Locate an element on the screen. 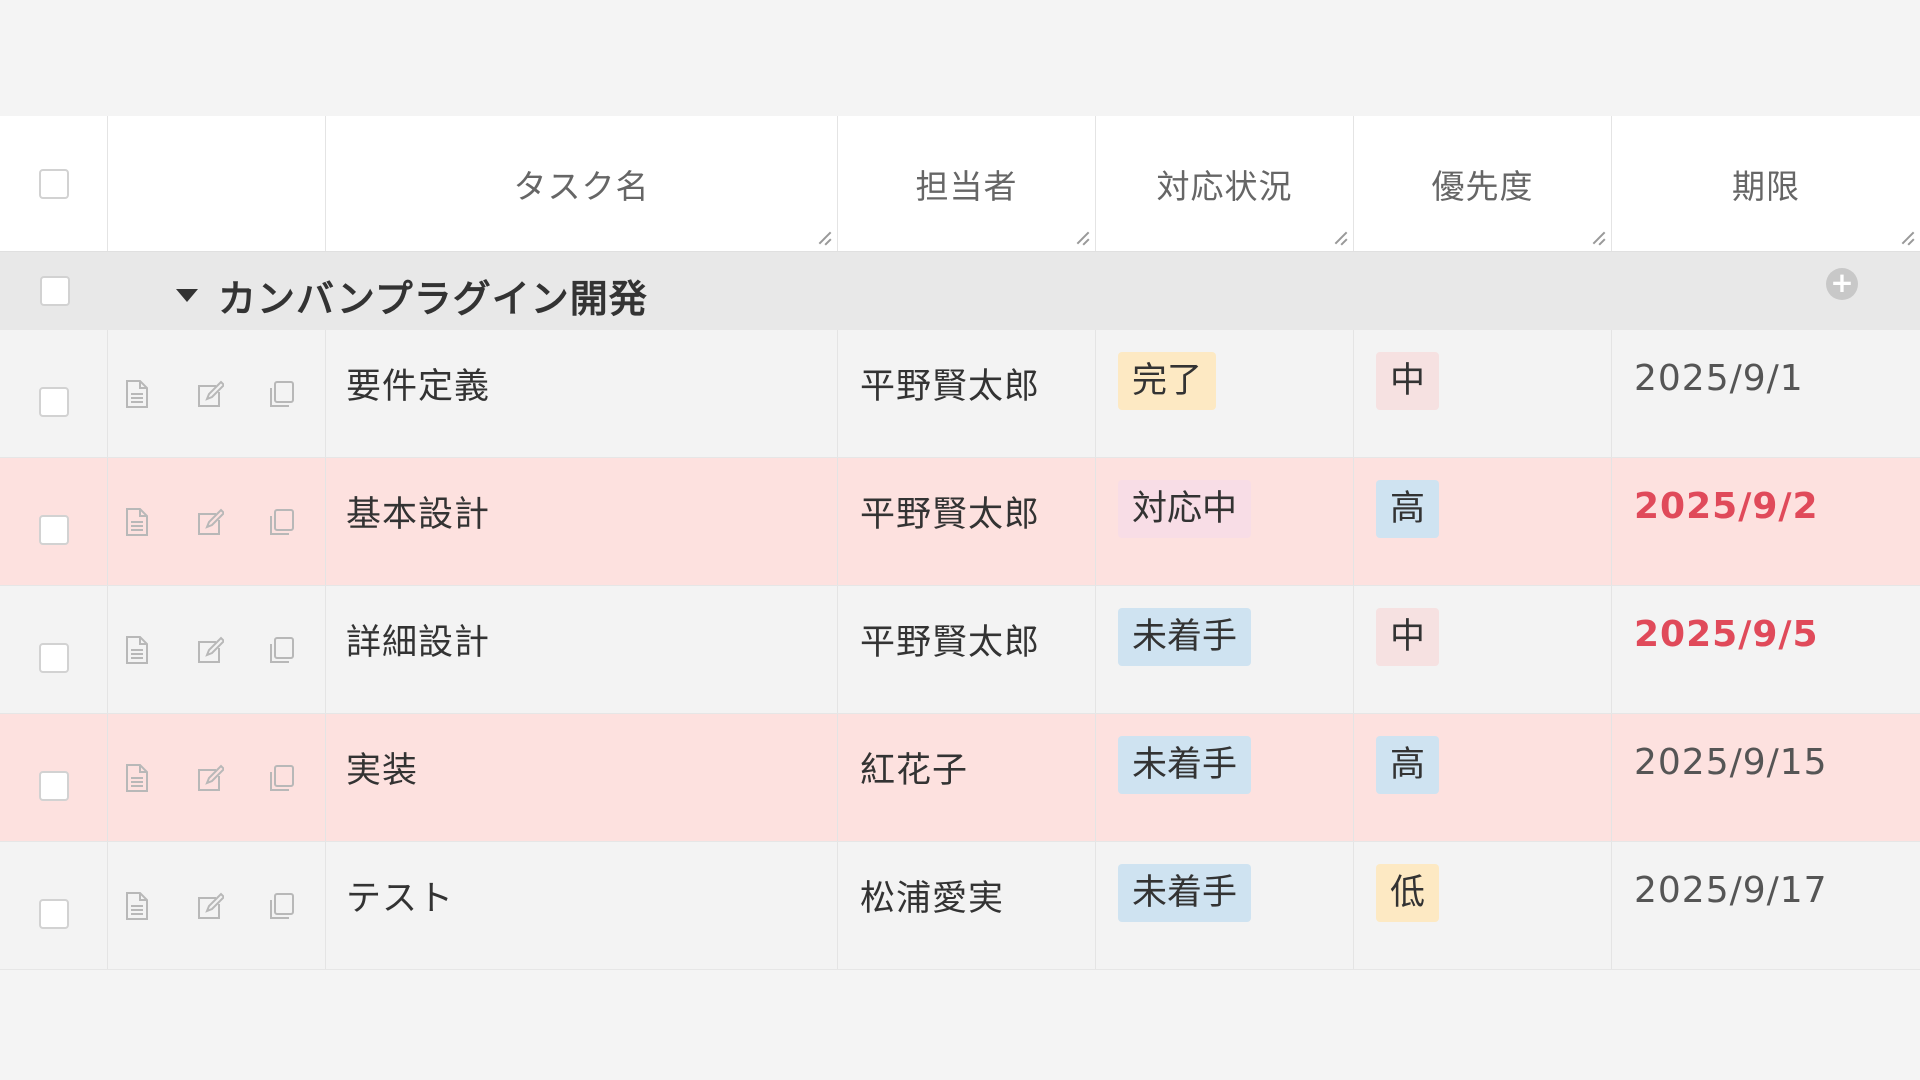 This screenshot has height=1080, width=1920. caret-down-icon is located at coordinates (187, 295).